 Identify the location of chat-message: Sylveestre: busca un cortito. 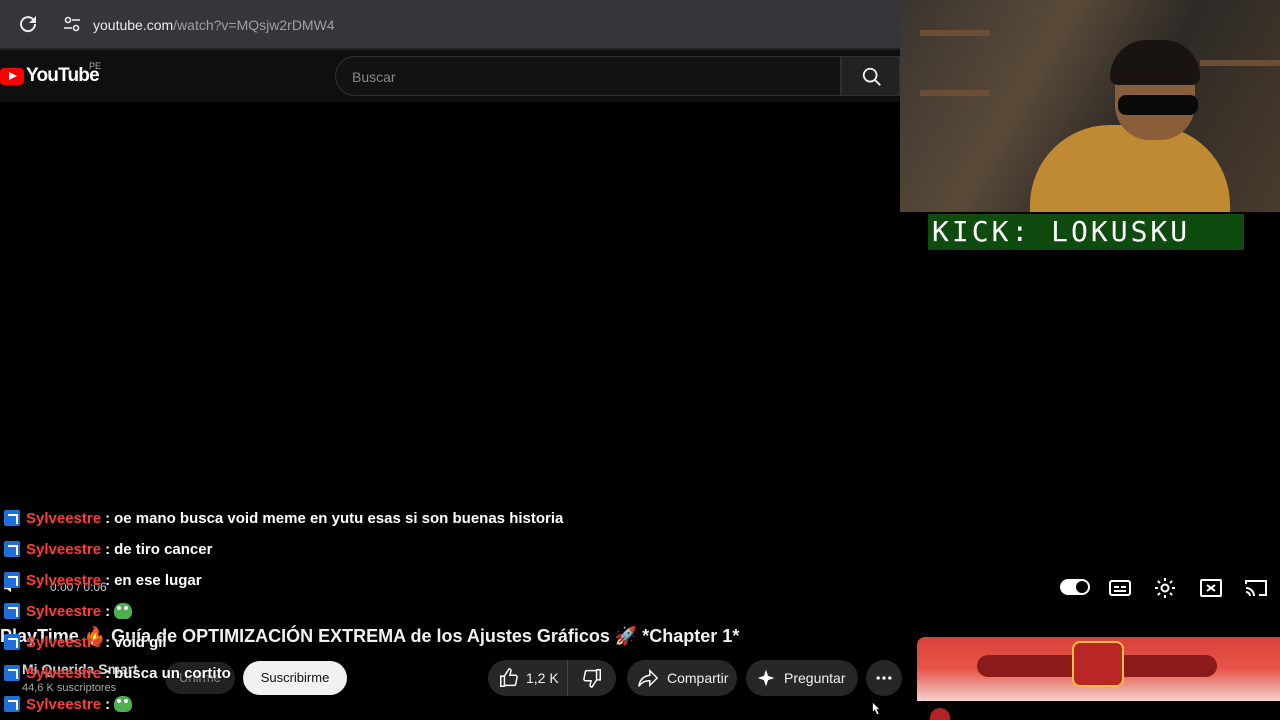
(117, 673).